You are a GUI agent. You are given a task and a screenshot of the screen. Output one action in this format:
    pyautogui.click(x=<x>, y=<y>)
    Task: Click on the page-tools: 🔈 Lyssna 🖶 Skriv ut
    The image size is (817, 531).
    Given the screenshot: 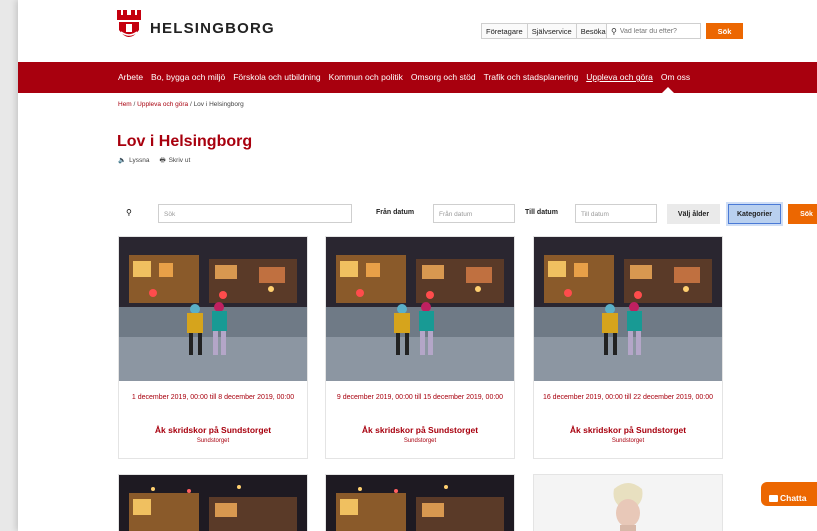 What is the action you would take?
    pyautogui.click(x=154, y=161)
    